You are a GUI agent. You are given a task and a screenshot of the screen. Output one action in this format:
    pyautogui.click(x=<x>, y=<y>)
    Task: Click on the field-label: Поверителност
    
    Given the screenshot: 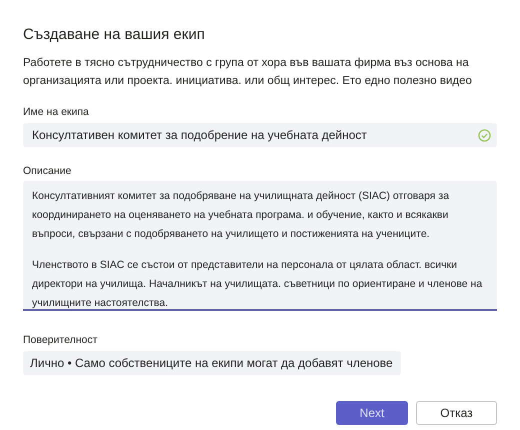 What is the action you would take?
    pyautogui.click(x=60, y=340)
    